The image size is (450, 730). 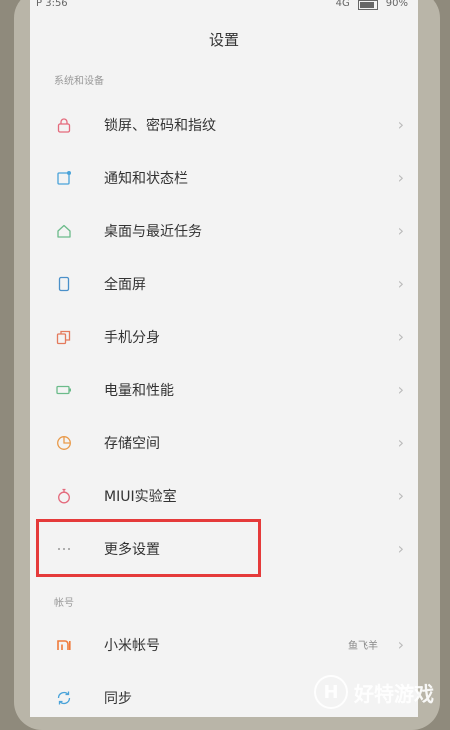 I want to click on settings-item-notifications: 通知和状态栏 ›, so click(x=224, y=177).